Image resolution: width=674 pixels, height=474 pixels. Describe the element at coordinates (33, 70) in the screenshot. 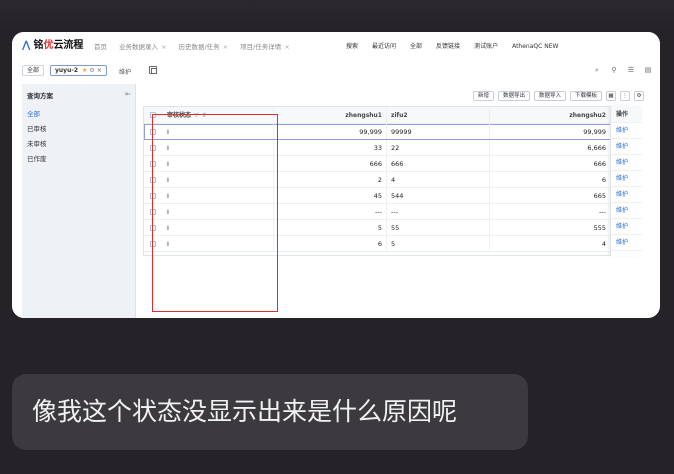

I see `tab-all: 全部` at that location.